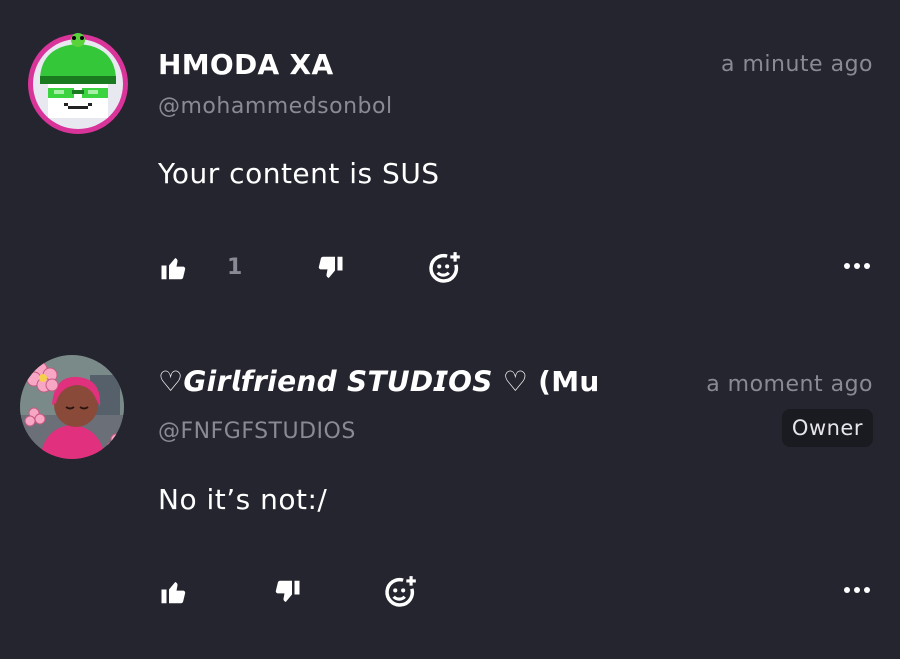  I want to click on comment-author: ♡𝙂𝙞𝙧𝙡𝙛𝙧𝙞𝙚𝙣𝙙 𝙎𝙏𝙐𝘿𝙄𝙊𝙎 ♡ (Mu, so click(414, 381).